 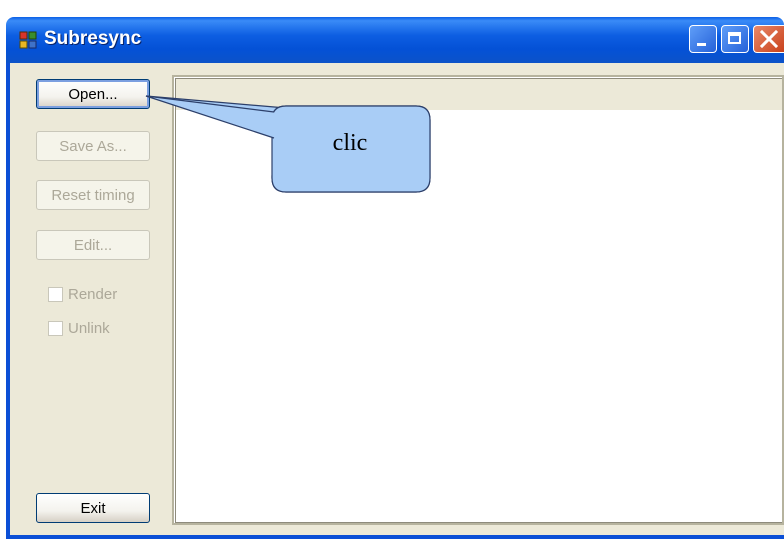 I want to click on callout-text: clic, so click(x=350, y=143).